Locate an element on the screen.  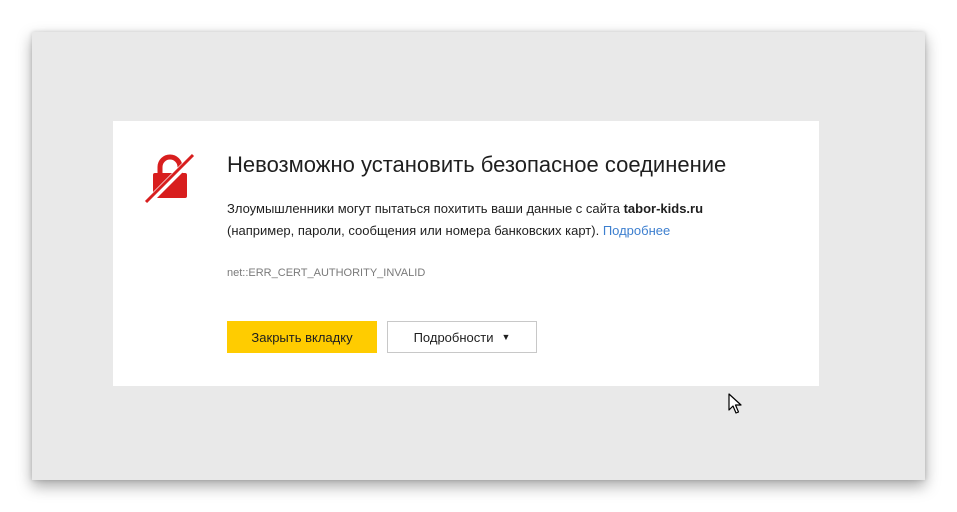
details-button: Подробности ▼ is located at coordinates (462, 337).